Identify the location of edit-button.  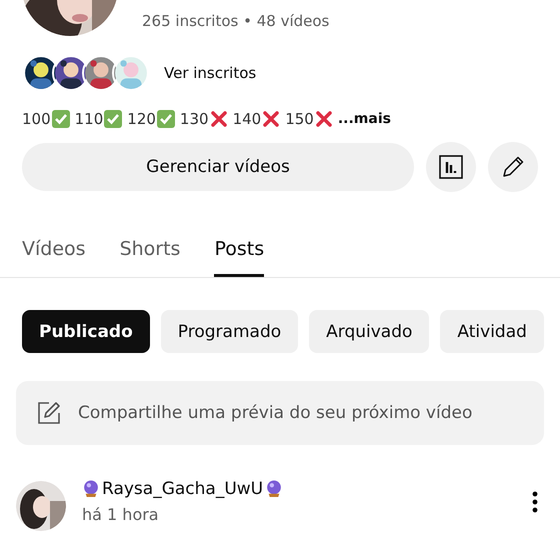
(513, 167).